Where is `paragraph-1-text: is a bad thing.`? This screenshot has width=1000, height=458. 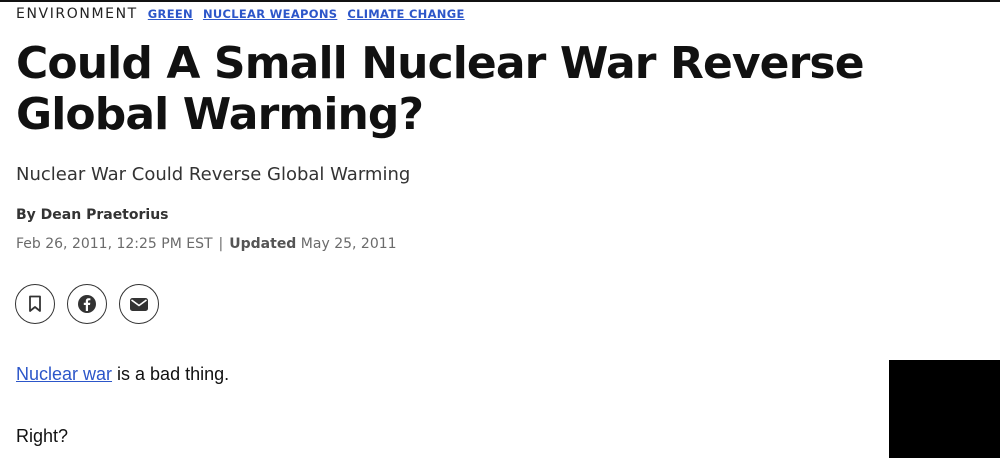
paragraph-1-text: is a bad thing. is located at coordinates (171, 374).